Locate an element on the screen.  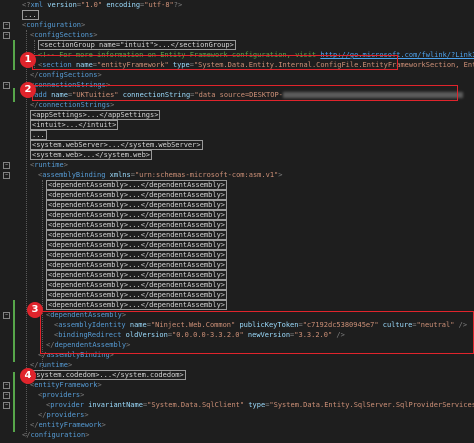
code-line: </entityFramework> is located at coordinates (68, 425).